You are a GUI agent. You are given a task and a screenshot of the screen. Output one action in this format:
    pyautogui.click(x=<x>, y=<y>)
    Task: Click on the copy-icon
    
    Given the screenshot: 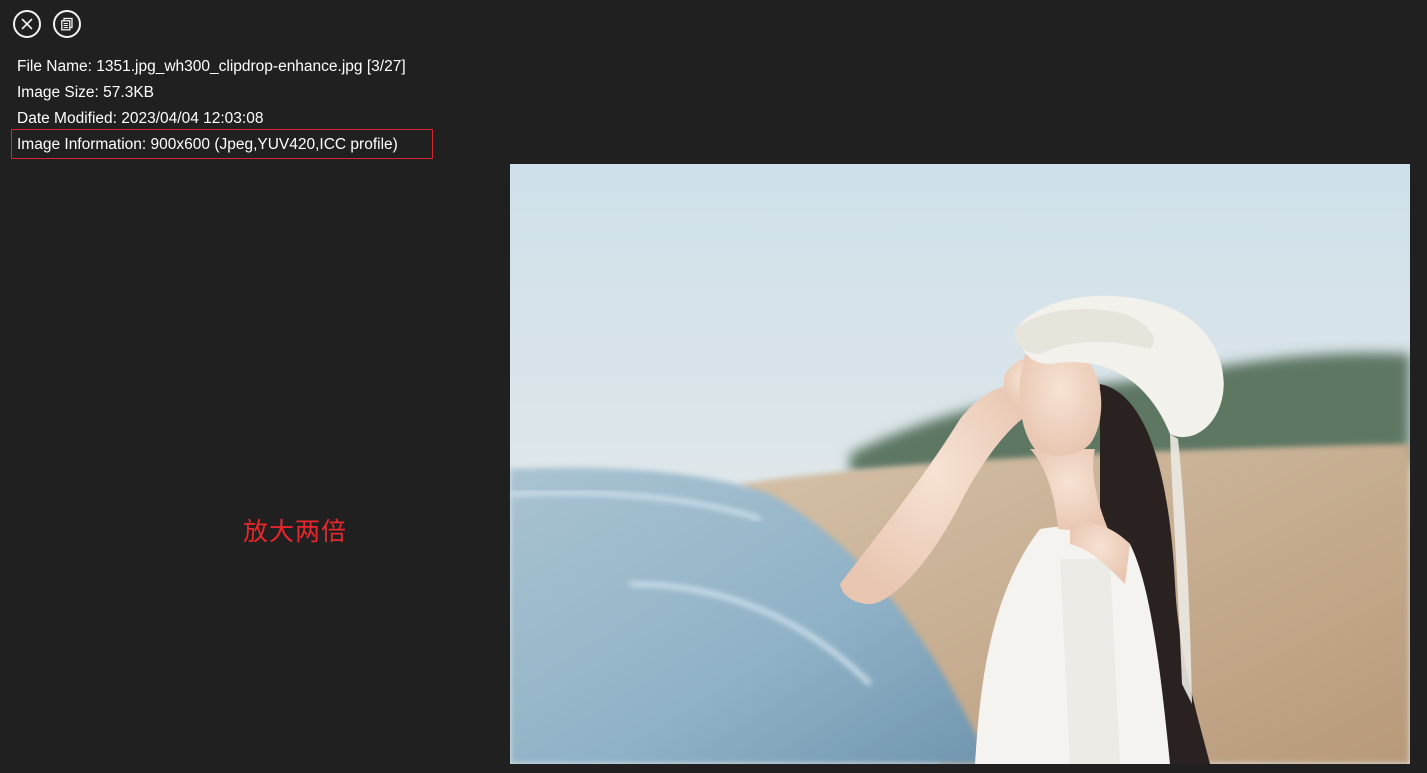 What is the action you would take?
    pyautogui.click(x=67, y=24)
    